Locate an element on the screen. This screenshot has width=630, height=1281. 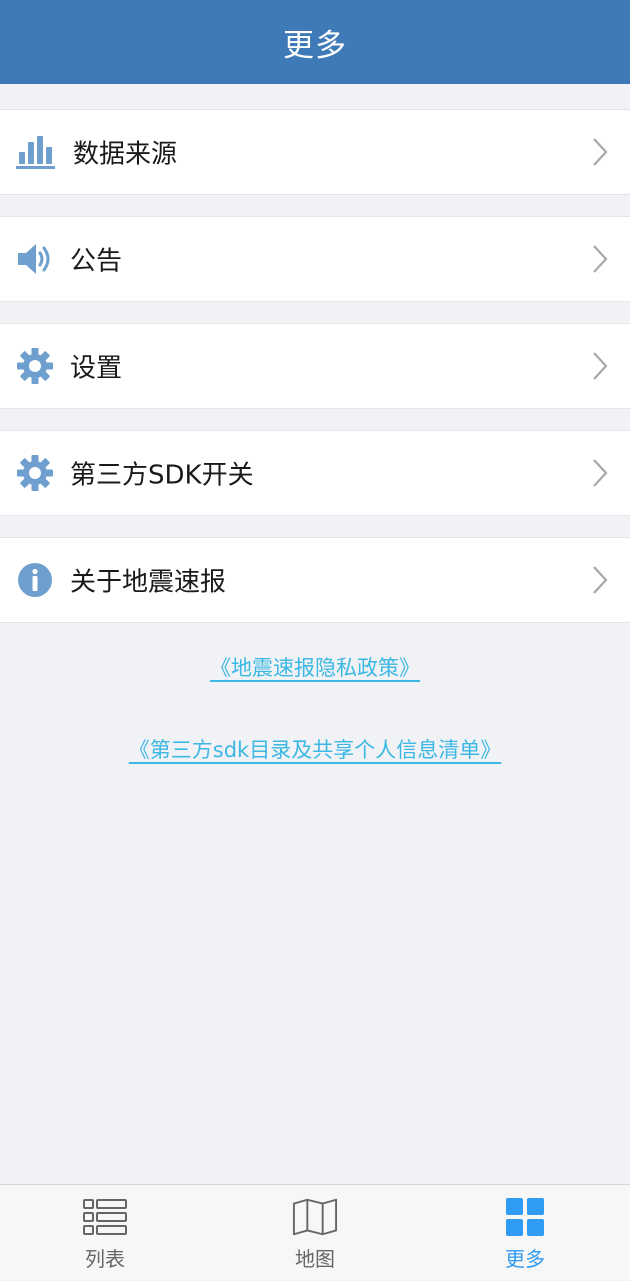
menu-item-label: 关于地震速报 is located at coordinates (148, 582).